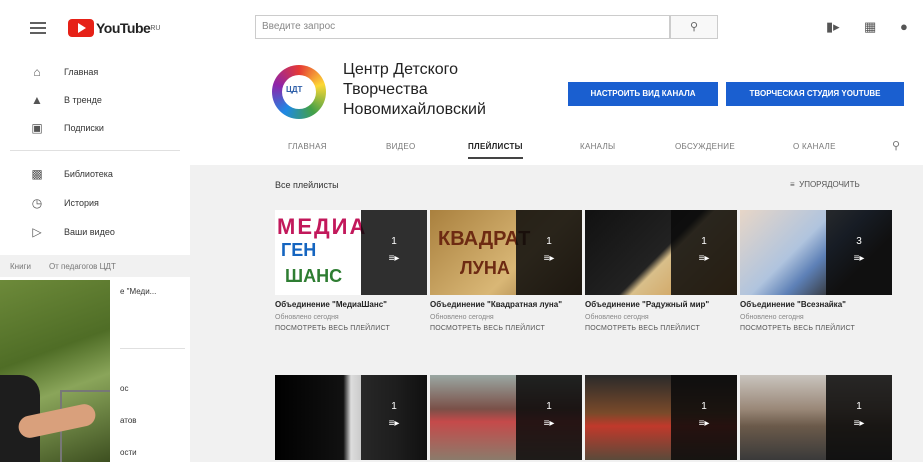  What do you see at coordinates (20, 266) in the screenshot?
I see `crumb-books: Книги` at bounding box center [20, 266].